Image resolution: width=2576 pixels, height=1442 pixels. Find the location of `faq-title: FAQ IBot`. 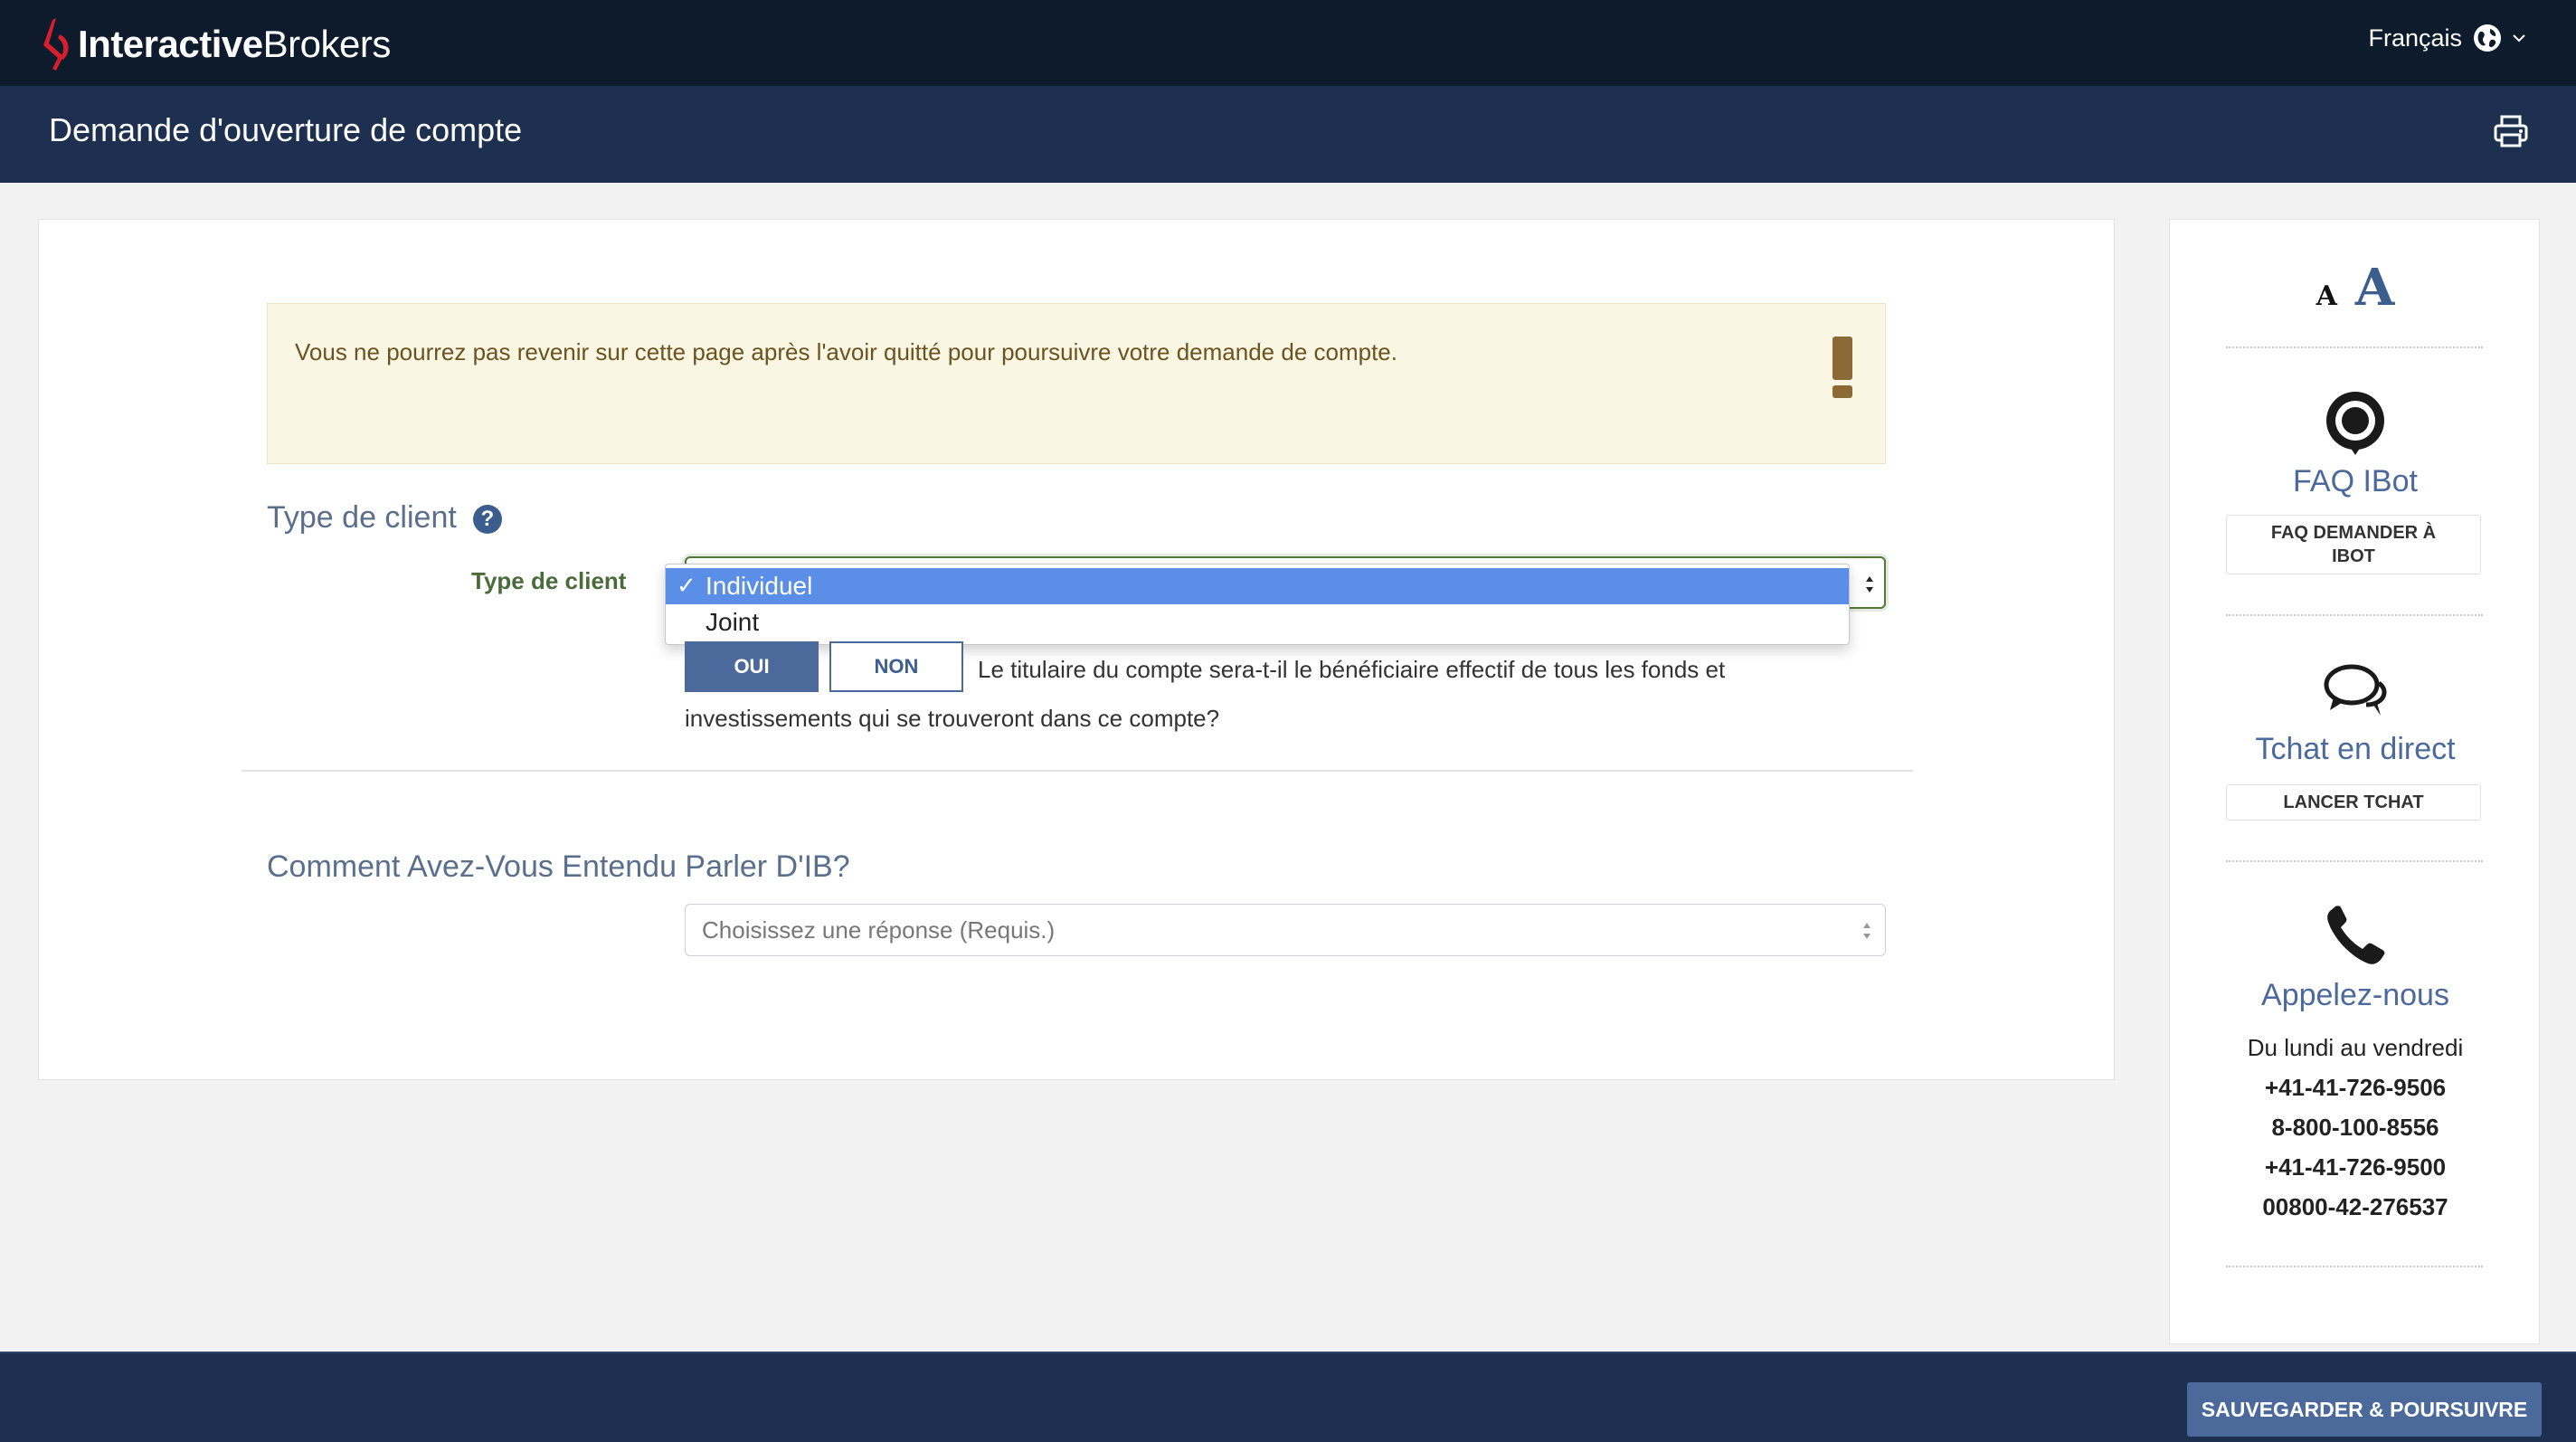

faq-title: FAQ IBot is located at coordinates (2355, 481).